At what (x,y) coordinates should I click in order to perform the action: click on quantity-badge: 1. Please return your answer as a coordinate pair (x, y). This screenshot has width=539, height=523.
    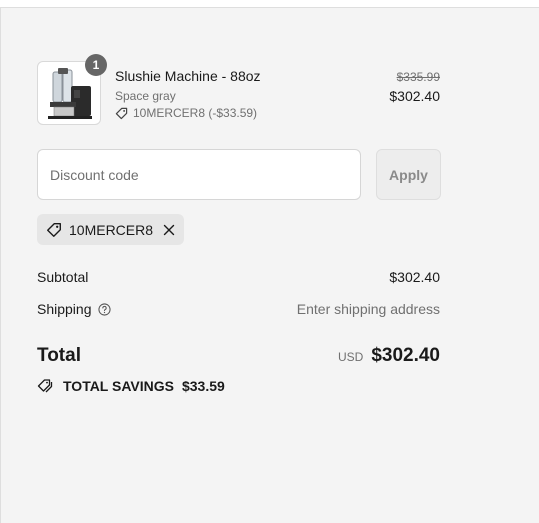
    Looking at the image, I should click on (96, 65).